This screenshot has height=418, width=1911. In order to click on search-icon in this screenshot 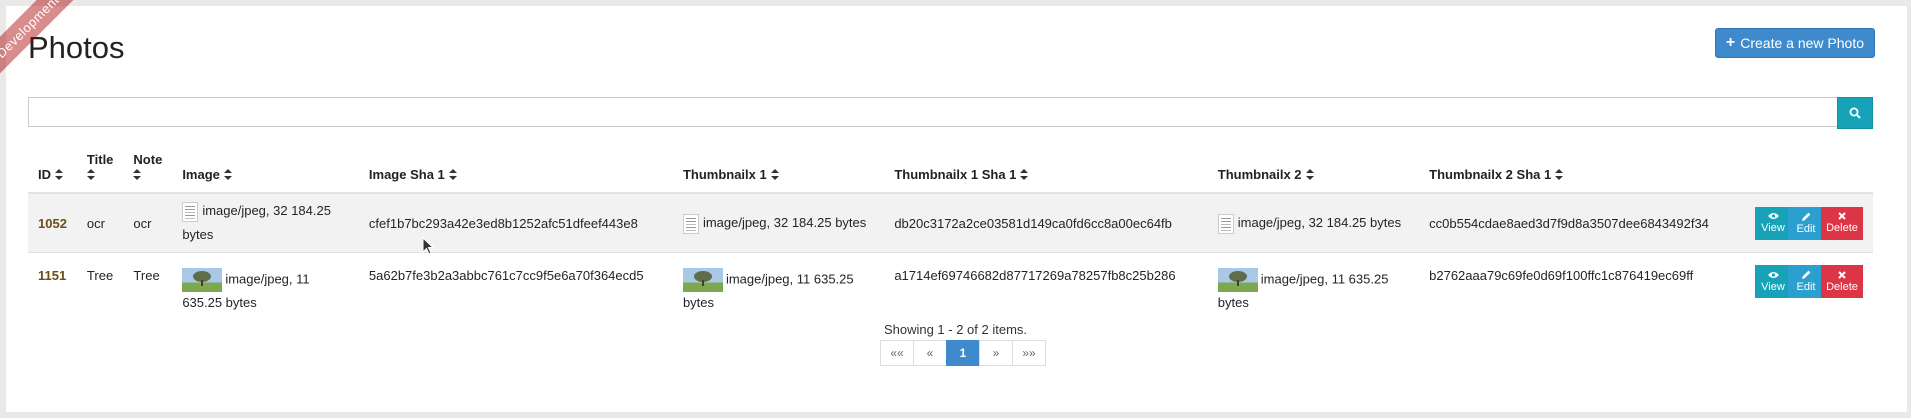, I will do `click(1855, 113)`.